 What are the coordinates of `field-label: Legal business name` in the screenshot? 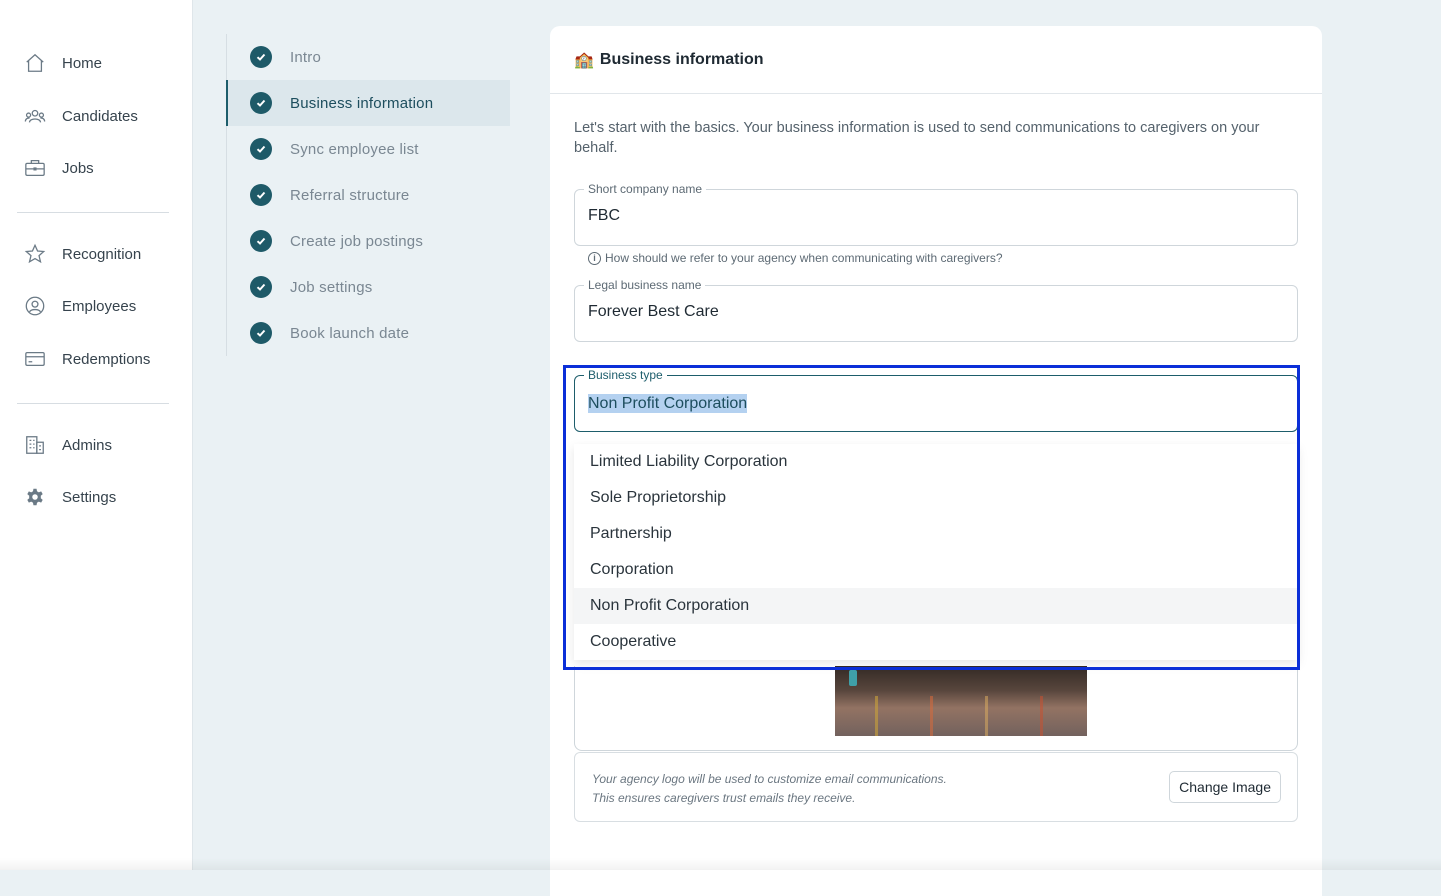 It's located at (645, 285).